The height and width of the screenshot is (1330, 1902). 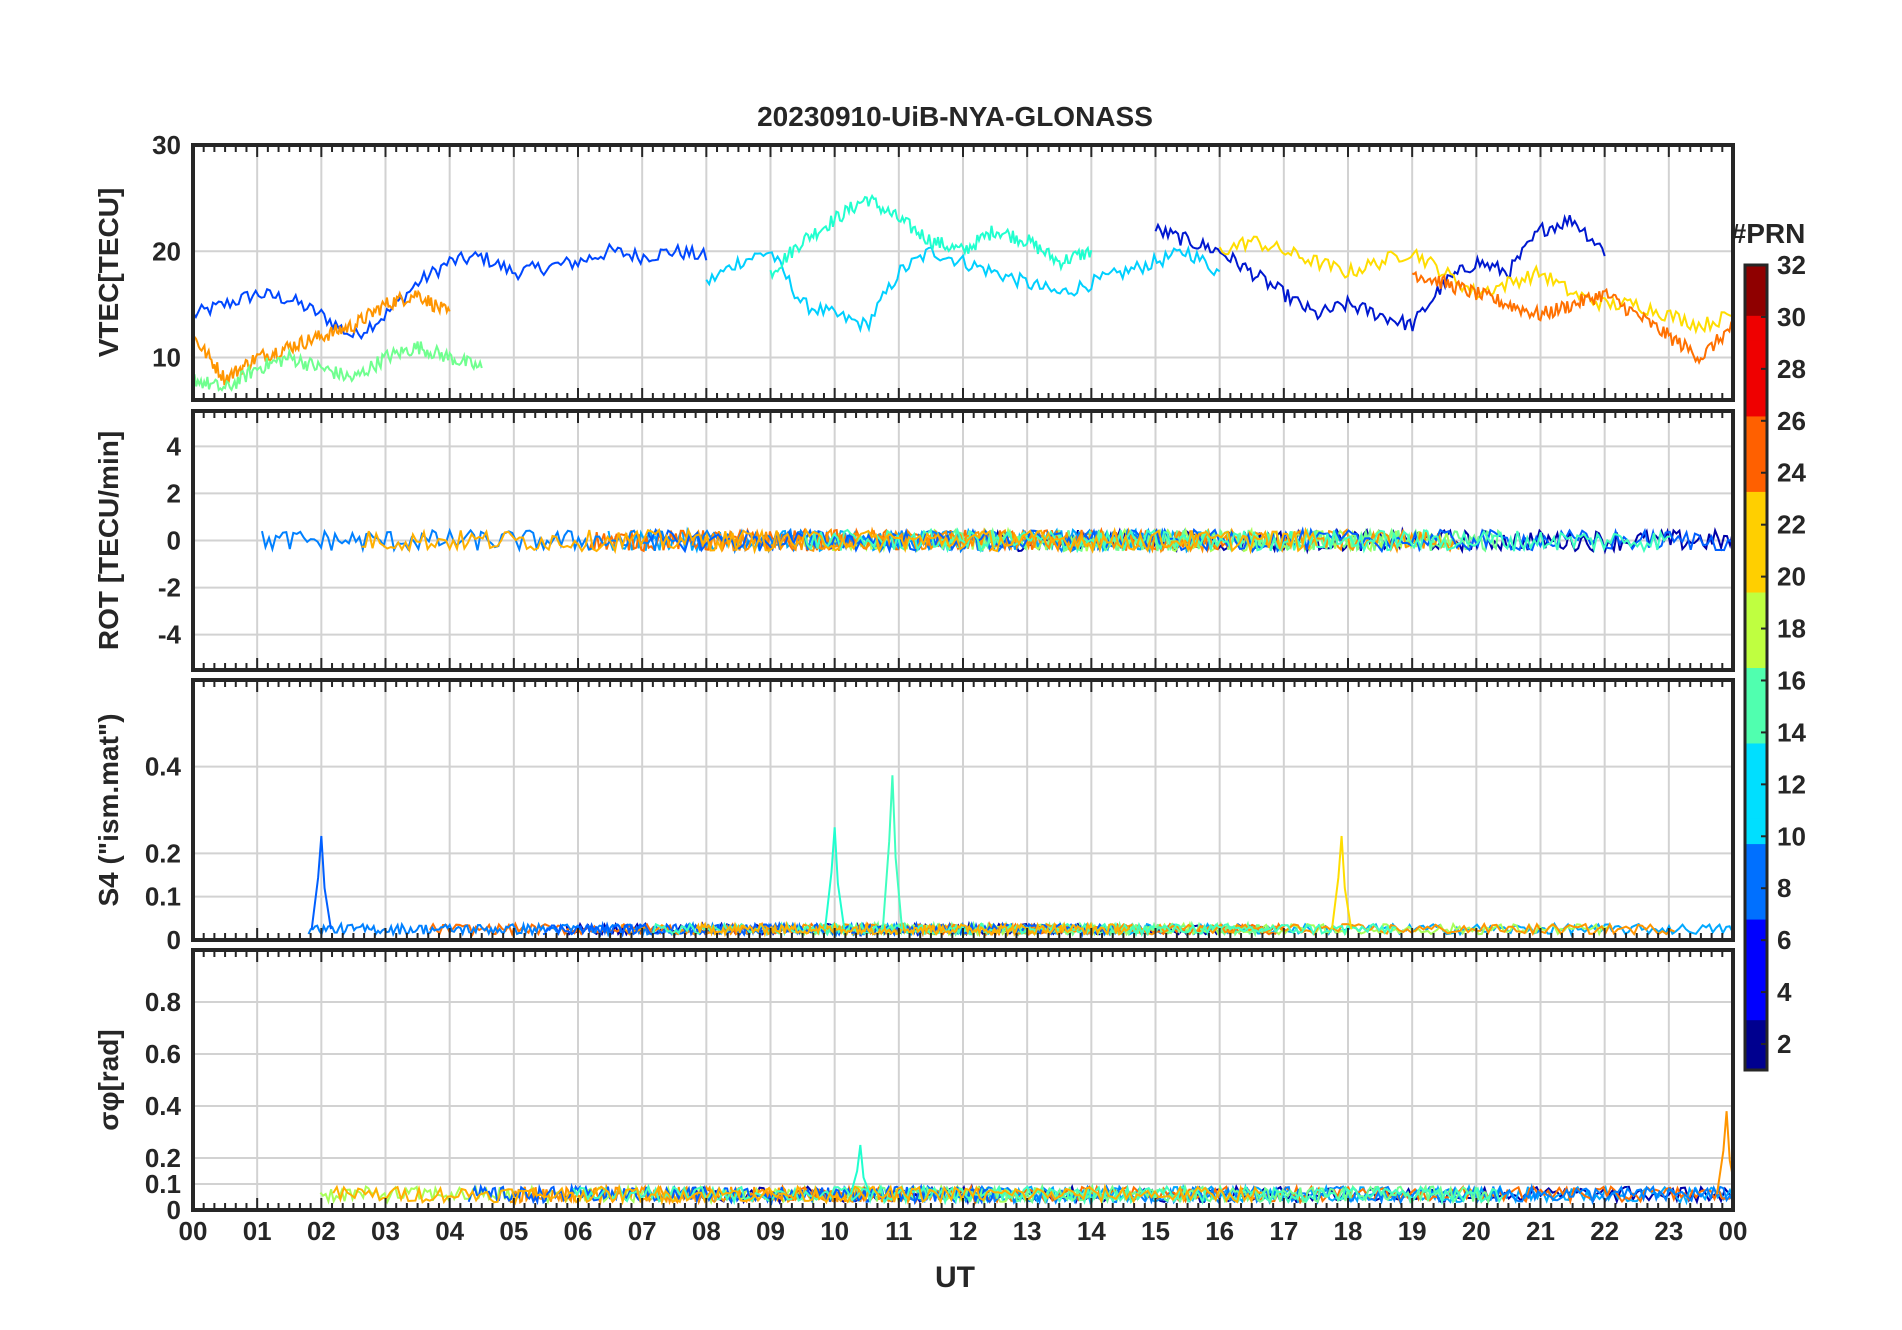 I want to click on y-tick-label: 10, so click(x=166, y=358).